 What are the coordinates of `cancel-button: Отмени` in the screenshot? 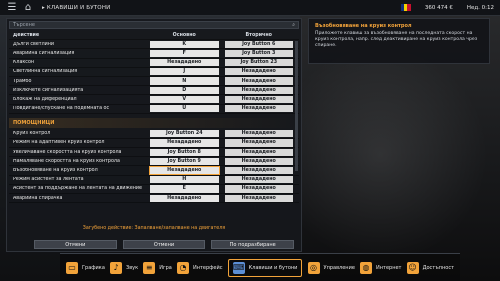 It's located at (75, 244).